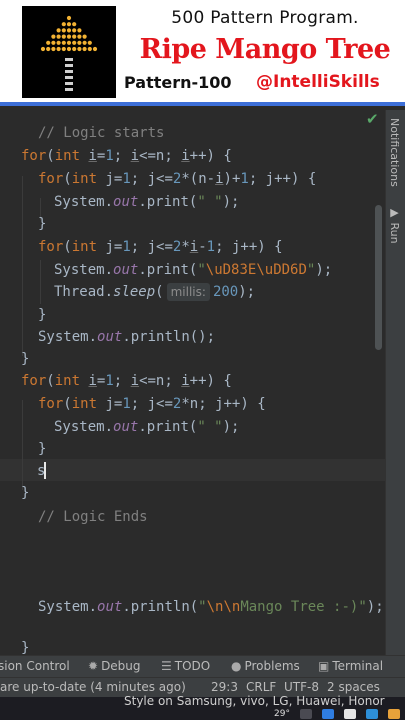 Image resolution: width=405 pixels, height=720 pixels. What do you see at coordinates (265, 49) in the screenshot?
I see `banner-title: Ripe Mango Tree` at bounding box center [265, 49].